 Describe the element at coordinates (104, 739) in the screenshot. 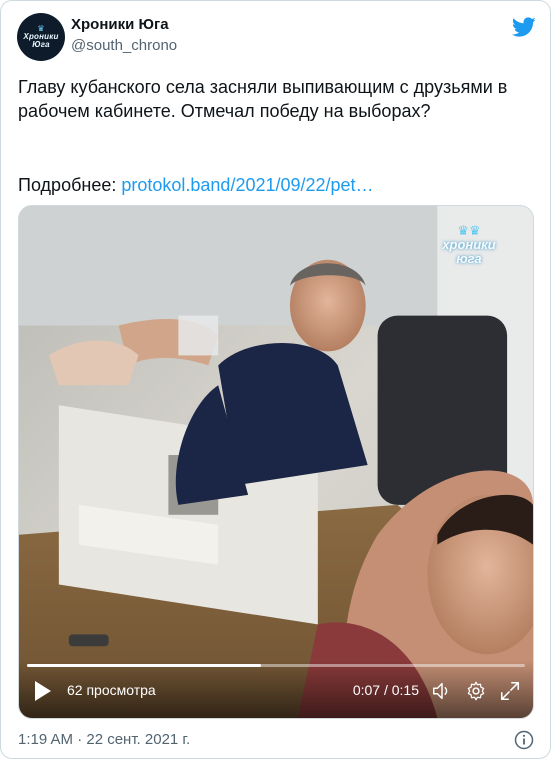

I see `tweet-timestamp: 1:19 AM · 22 сент. 2021 г.` at that location.